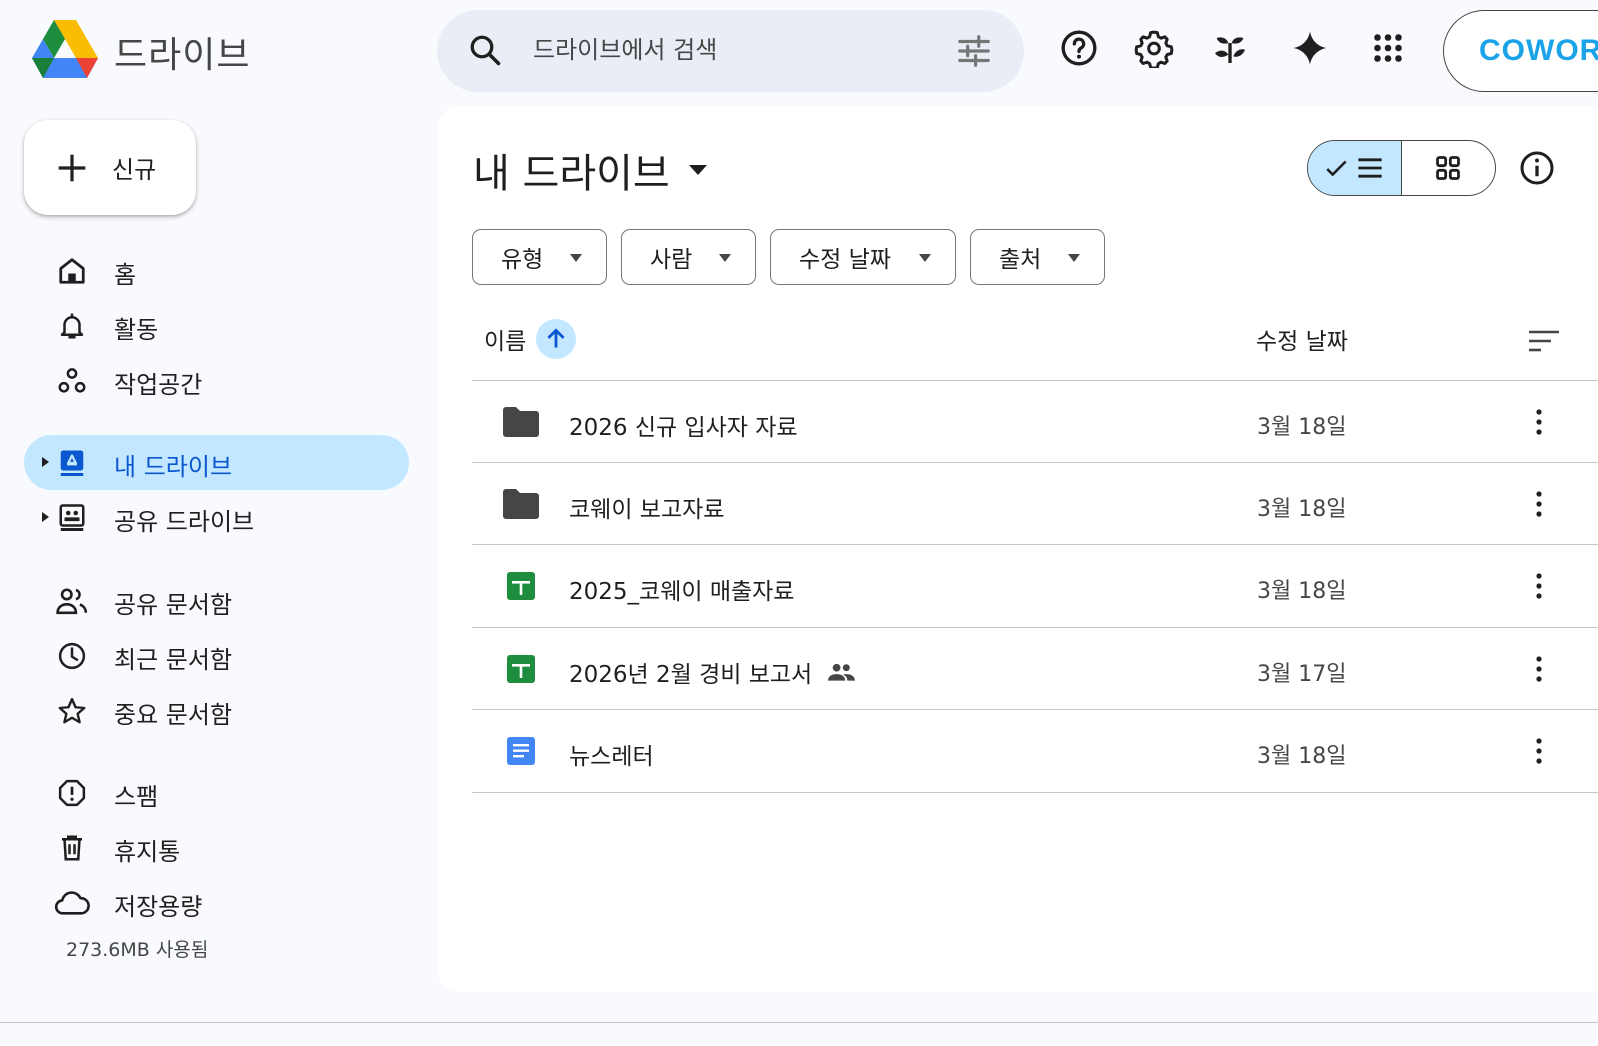 This screenshot has width=1598, height=1046. What do you see at coordinates (173, 715) in the screenshot?
I see `sidebar-item-label: 중요 문서함` at bounding box center [173, 715].